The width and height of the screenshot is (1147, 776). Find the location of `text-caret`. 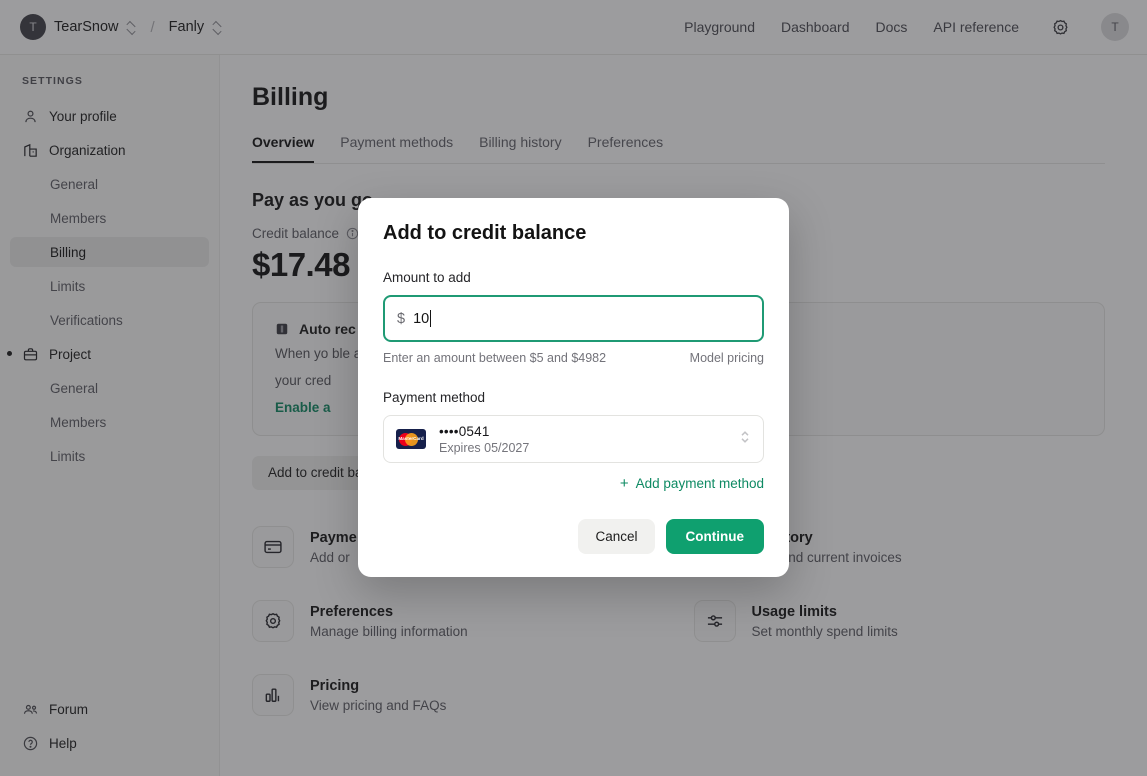

text-caret is located at coordinates (431, 318).